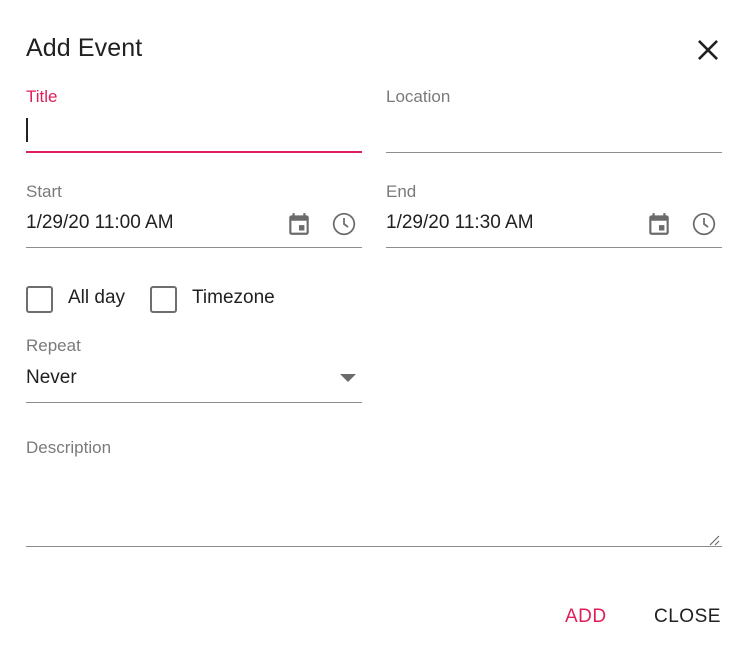 This screenshot has height=647, width=747. Describe the element at coordinates (84, 48) in the screenshot. I see `dialog-title: Add Event` at that location.